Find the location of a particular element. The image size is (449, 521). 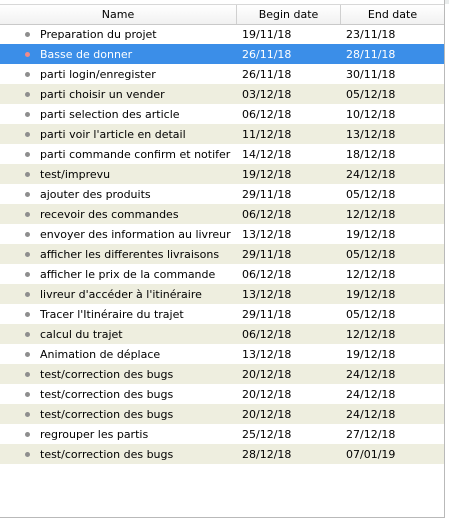

table-row: test/correction des bugs 28/12/18 07/01/19 is located at coordinates (222, 454).